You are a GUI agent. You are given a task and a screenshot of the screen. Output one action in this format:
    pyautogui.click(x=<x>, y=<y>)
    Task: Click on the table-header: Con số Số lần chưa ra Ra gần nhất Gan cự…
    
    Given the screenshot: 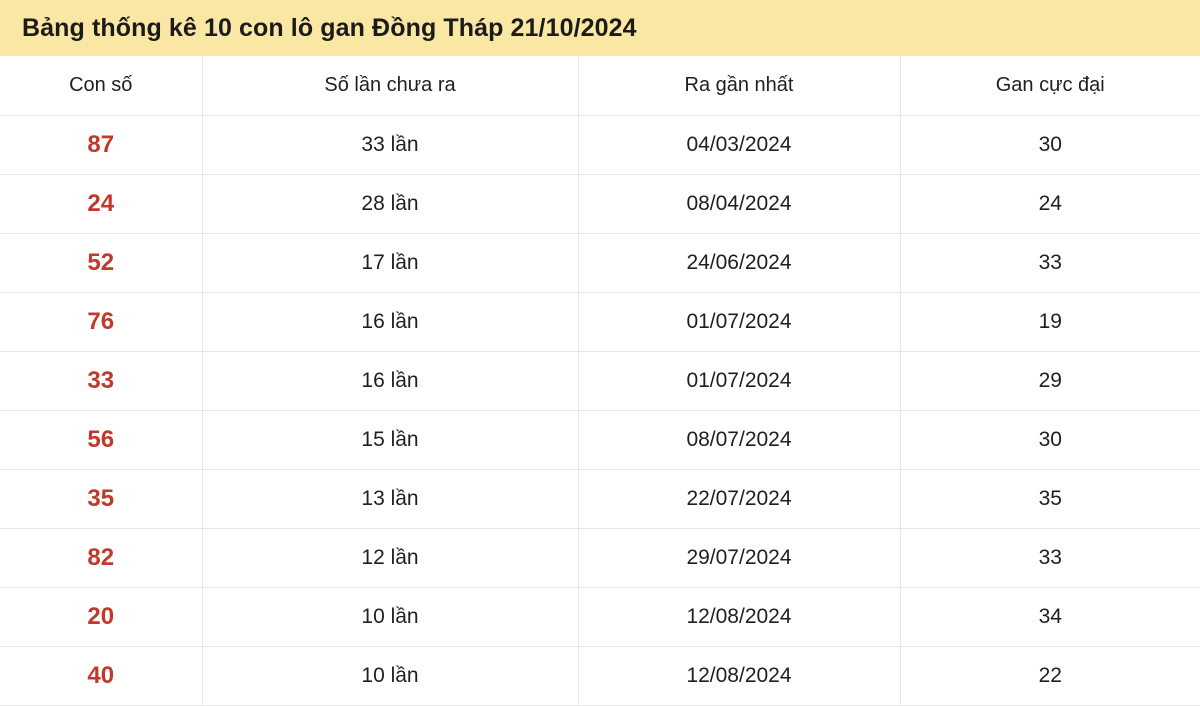 What is the action you would take?
    pyautogui.click(x=600, y=86)
    